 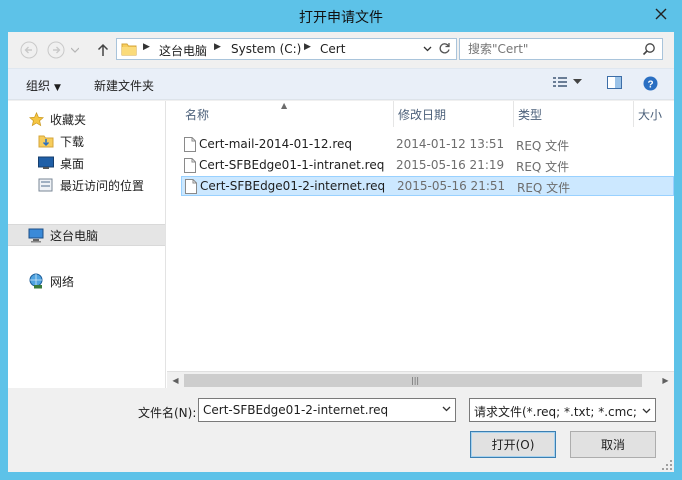 I want to click on file-name: Cert-mail-2014-01-12.req, so click(x=275, y=144).